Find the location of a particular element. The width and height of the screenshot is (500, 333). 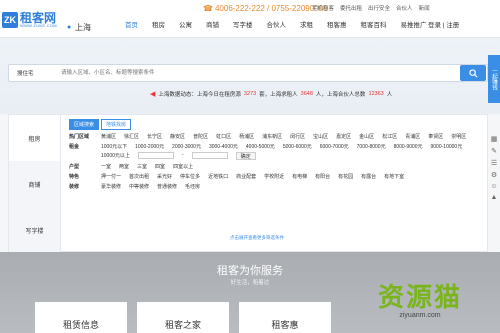

filter-option: 普通装修 is located at coordinates (167, 186).